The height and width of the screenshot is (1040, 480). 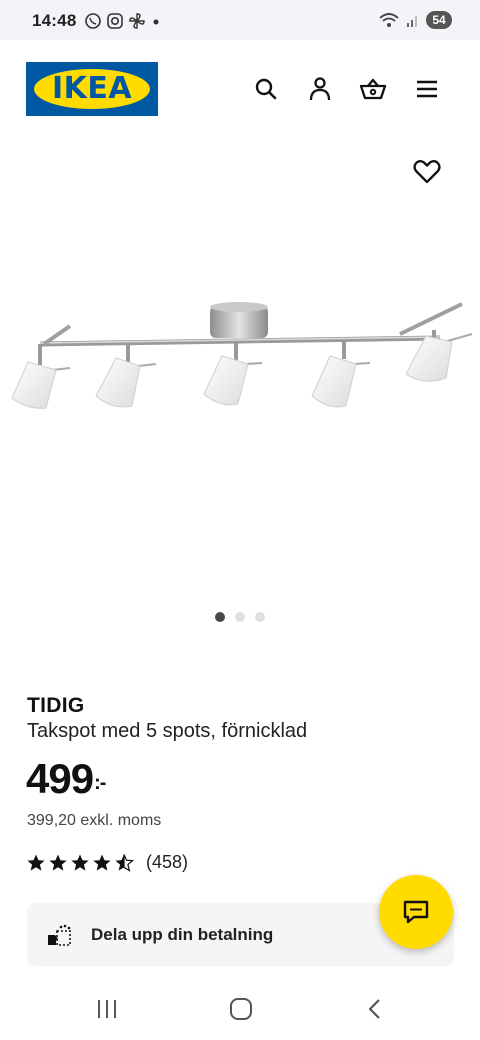 What do you see at coordinates (60, 778) in the screenshot?
I see `price-value: 499` at bounding box center [60, 778].